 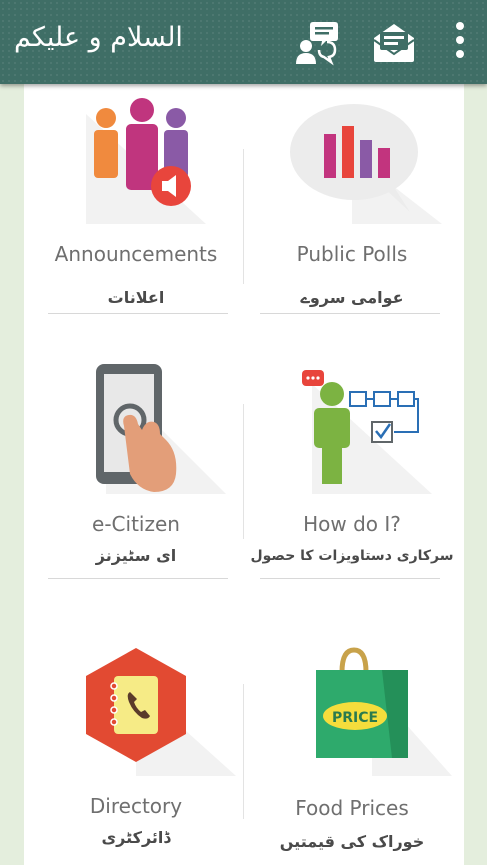 I want to click on tile-directory: Directory ڈائرکٹری, so click(x=136, y=751).